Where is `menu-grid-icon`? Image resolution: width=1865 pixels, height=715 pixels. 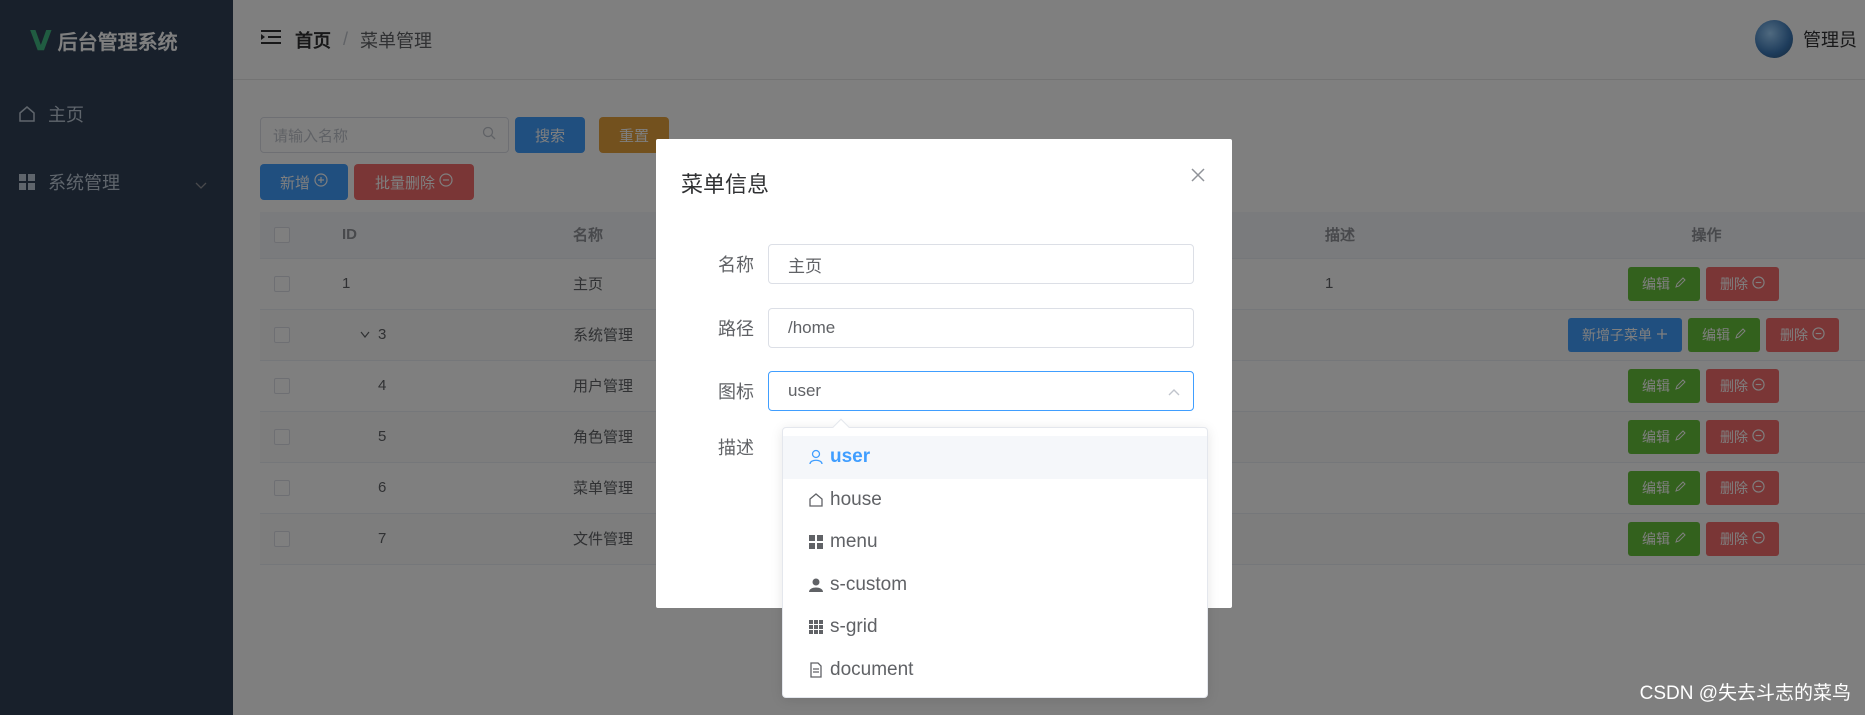
menu-grid-icon is located at coordinates (816, 542).